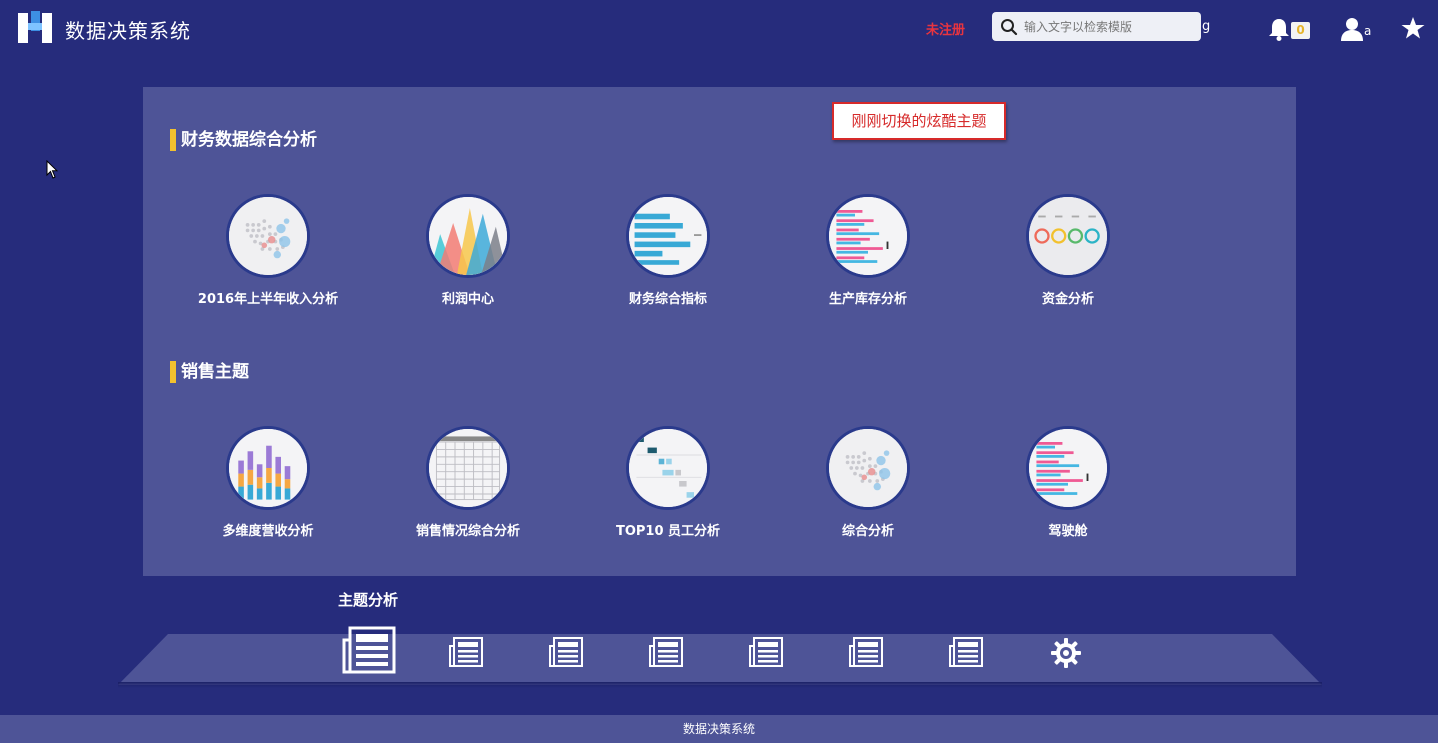 This screenshot has height=743, width=1438. I want to click on dock-title: 主题分析, so click(368, 600).